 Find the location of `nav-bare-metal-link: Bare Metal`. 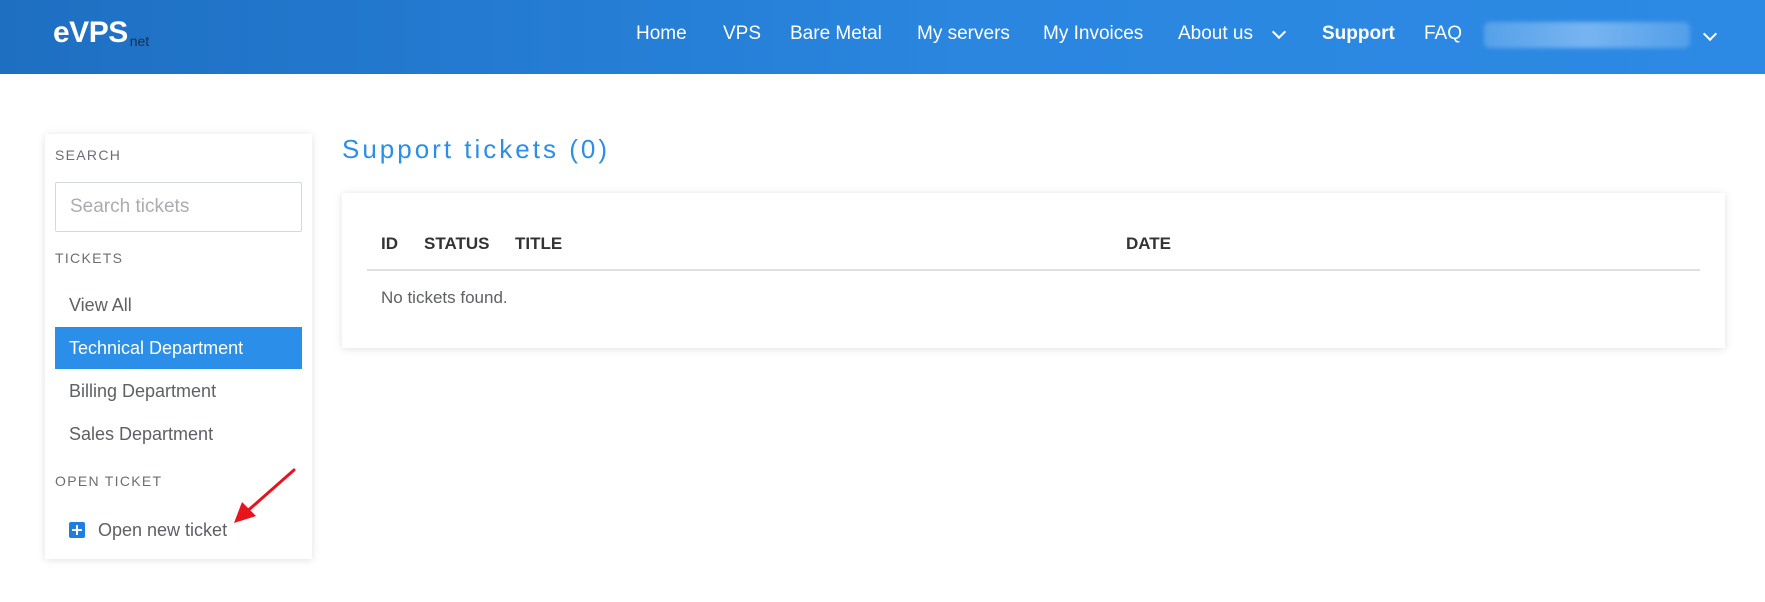

nav-bare-metal-link: Bare Metal is located at coordinates (836, 34).